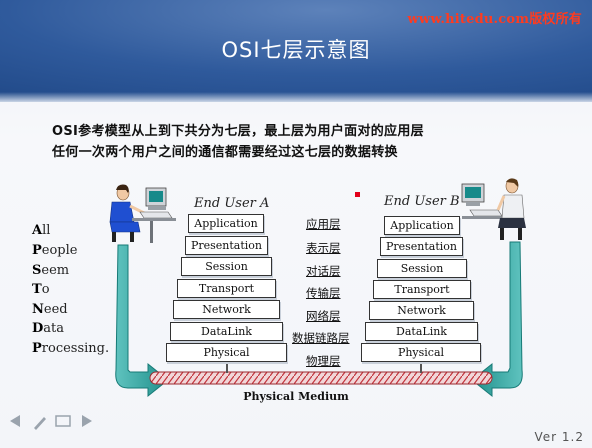 This screenshot has width=592, height=448. What do you see at coordinates (357, 194) in the screenshot?
I see `red-marker` at bounding box center [357, 194].